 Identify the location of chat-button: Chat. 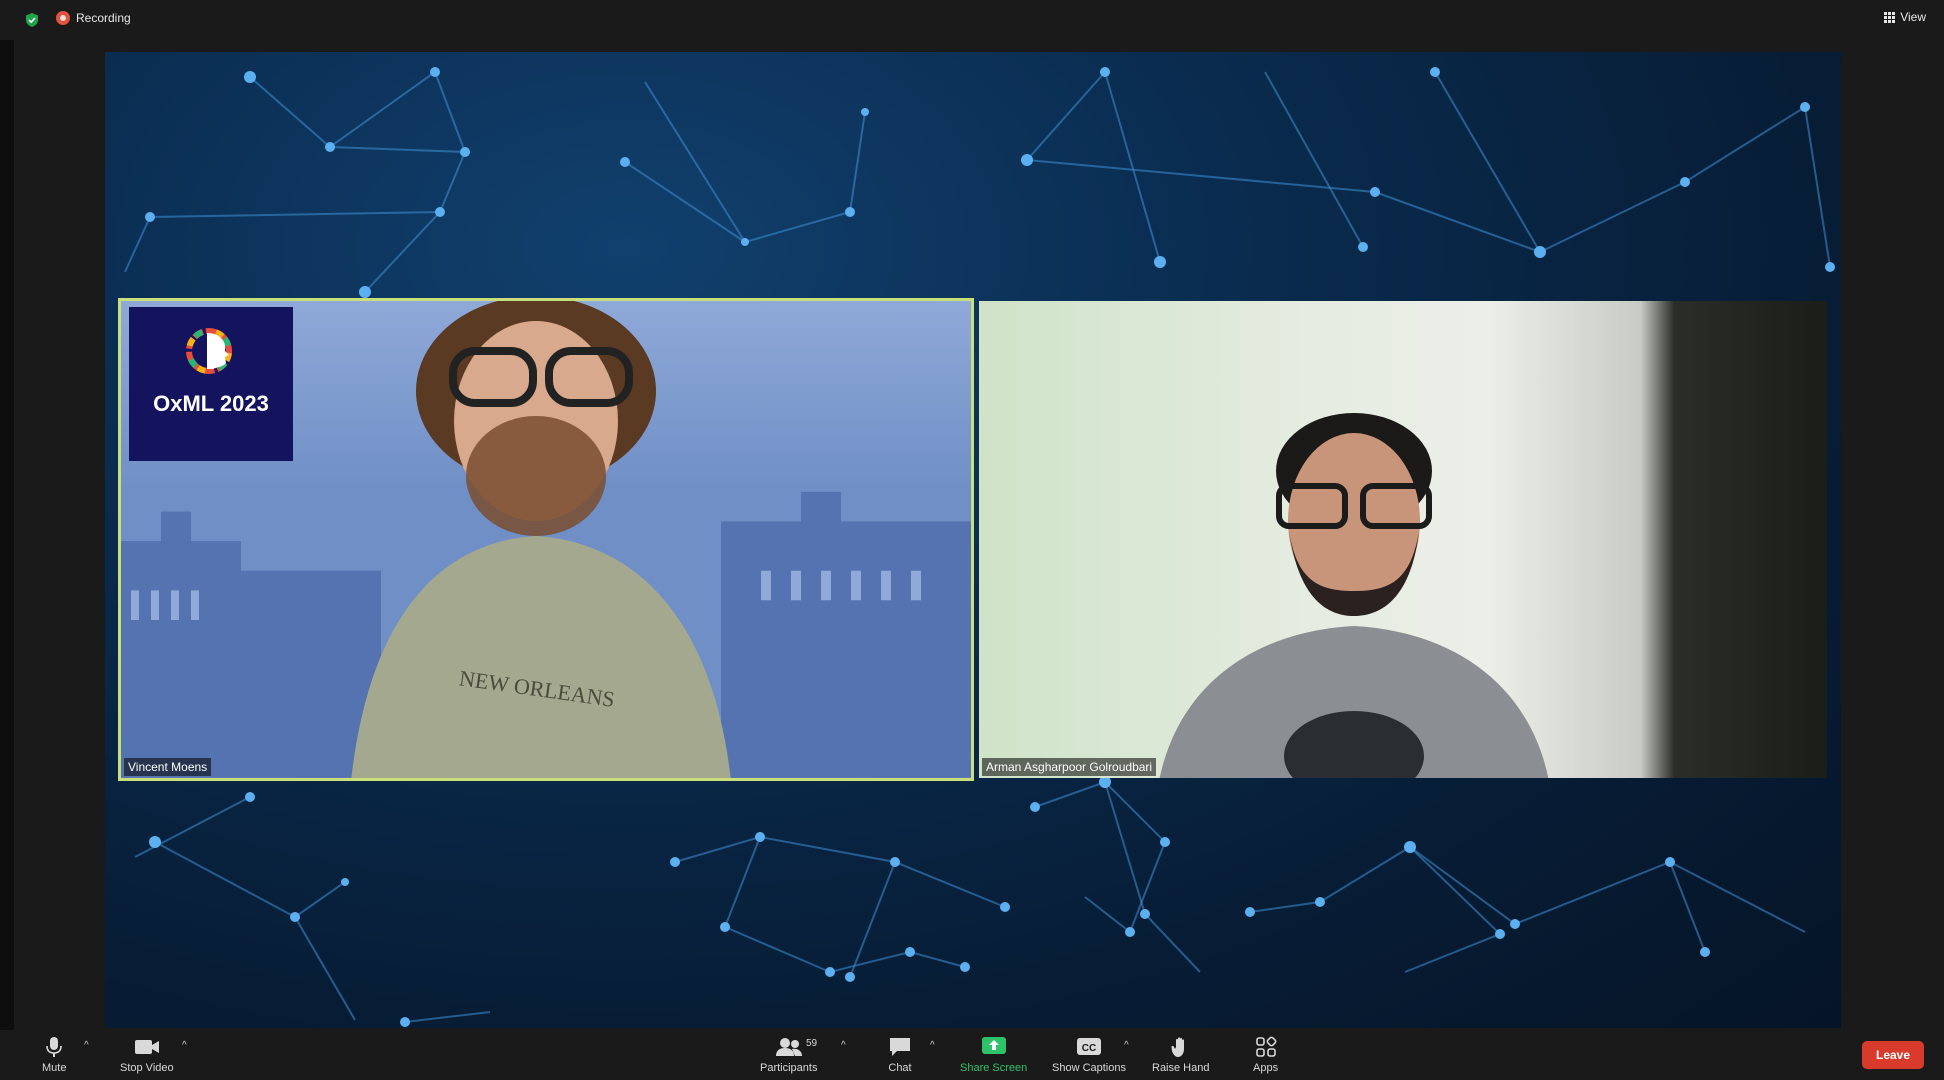
(900, 1055).